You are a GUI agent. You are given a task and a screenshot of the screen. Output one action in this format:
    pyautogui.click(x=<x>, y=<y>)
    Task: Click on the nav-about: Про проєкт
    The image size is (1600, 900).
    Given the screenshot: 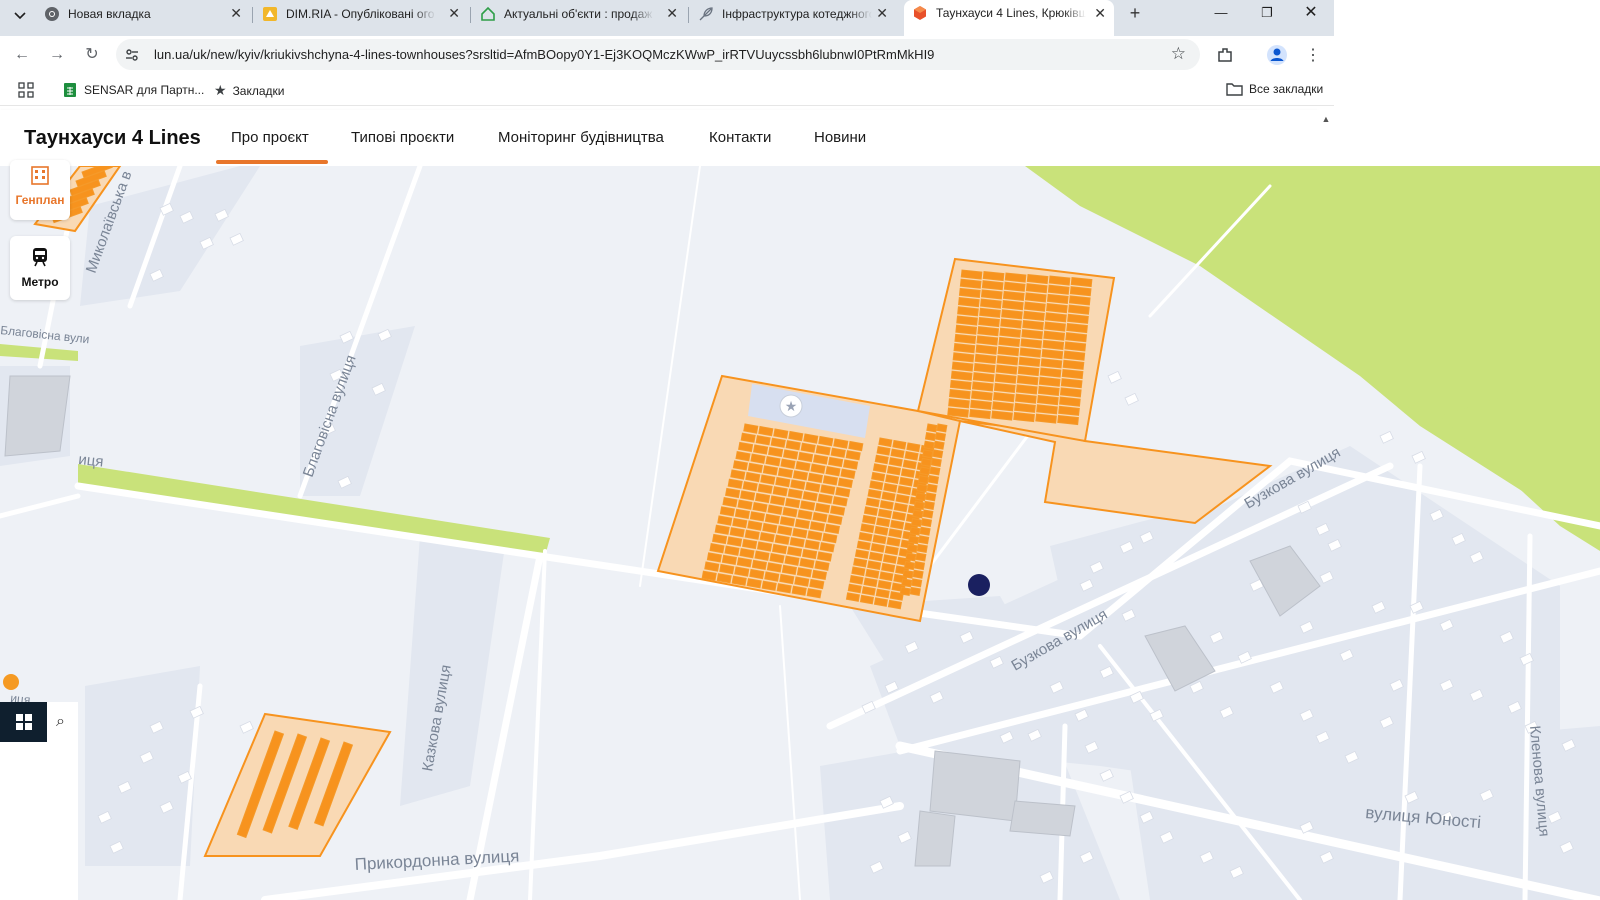 What is the action you would take?
    pyautogui.click(x=270, y=137)
    